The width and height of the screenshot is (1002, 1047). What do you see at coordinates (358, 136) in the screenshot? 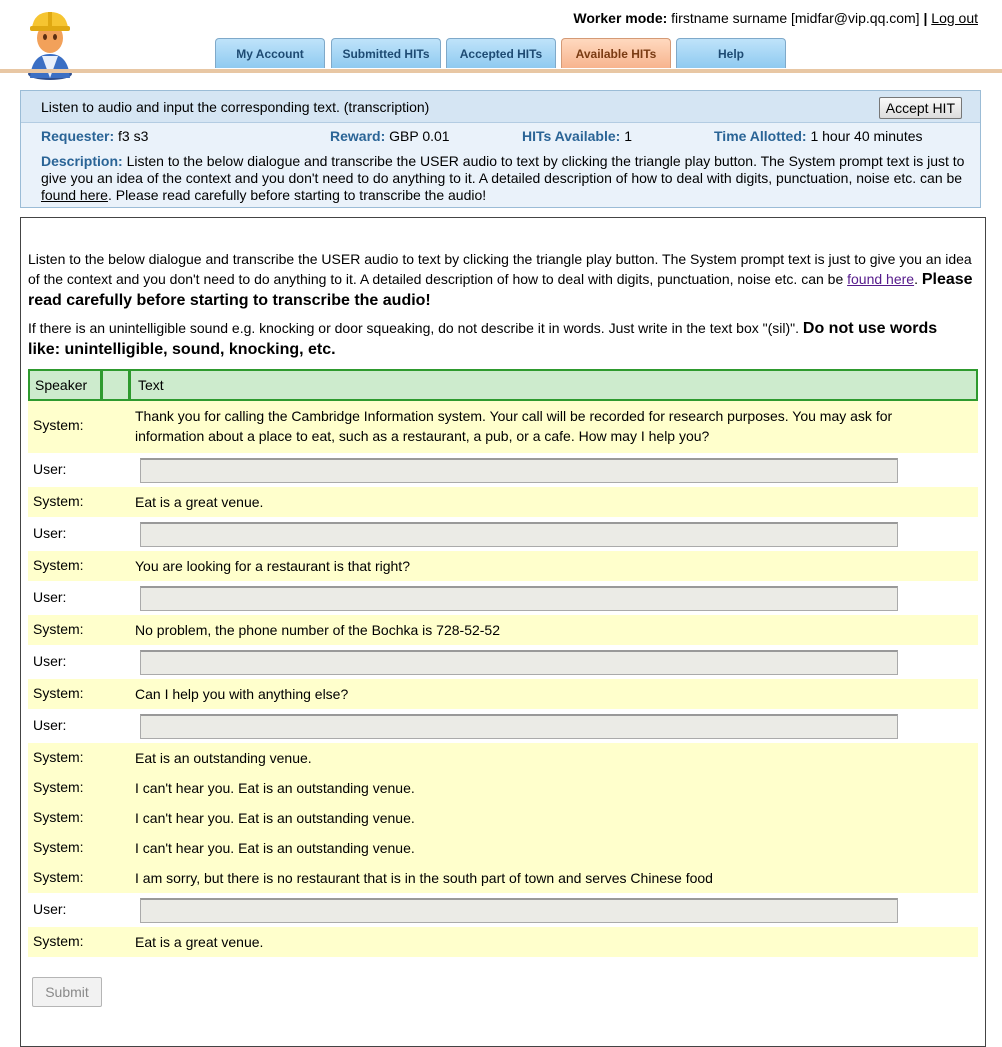
I see `reward-label: Reward:` at bounding box center [358, 136].